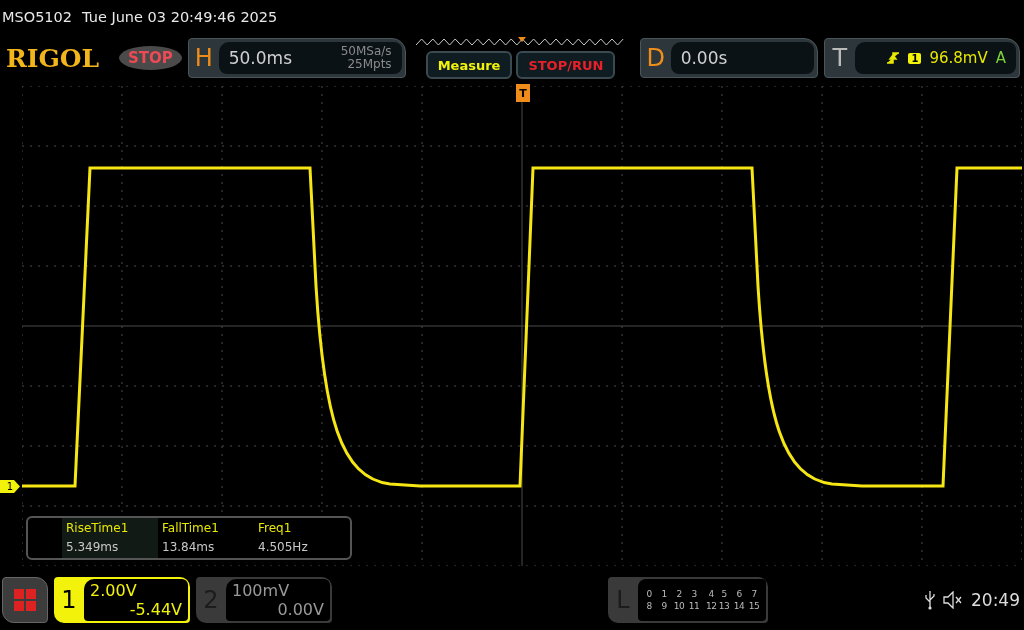  I want to click on channel-offset: -5.44V, so click(155, 609).